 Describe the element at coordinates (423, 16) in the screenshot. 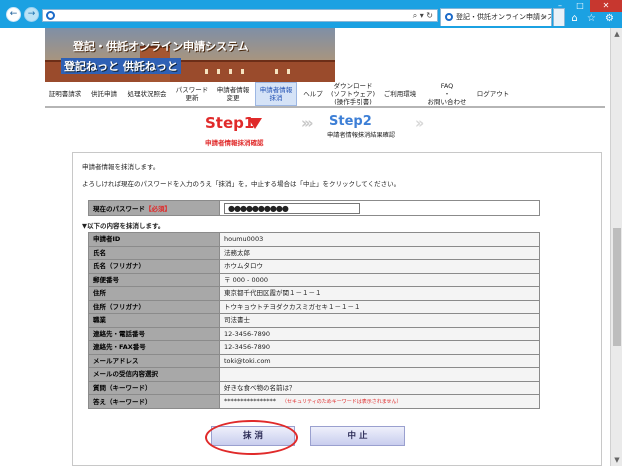

I see `address-controls: ⌕ ▾ ↻` at that location.